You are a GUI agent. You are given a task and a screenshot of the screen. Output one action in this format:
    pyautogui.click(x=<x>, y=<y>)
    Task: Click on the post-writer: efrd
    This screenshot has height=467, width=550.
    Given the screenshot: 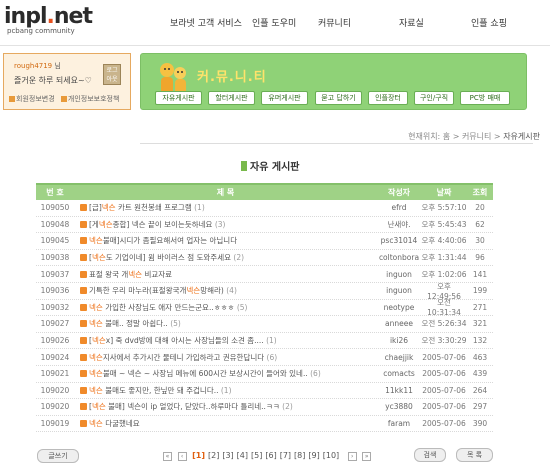 What is the action you would take?
    pyautogui.click(x=399, y=207)
    